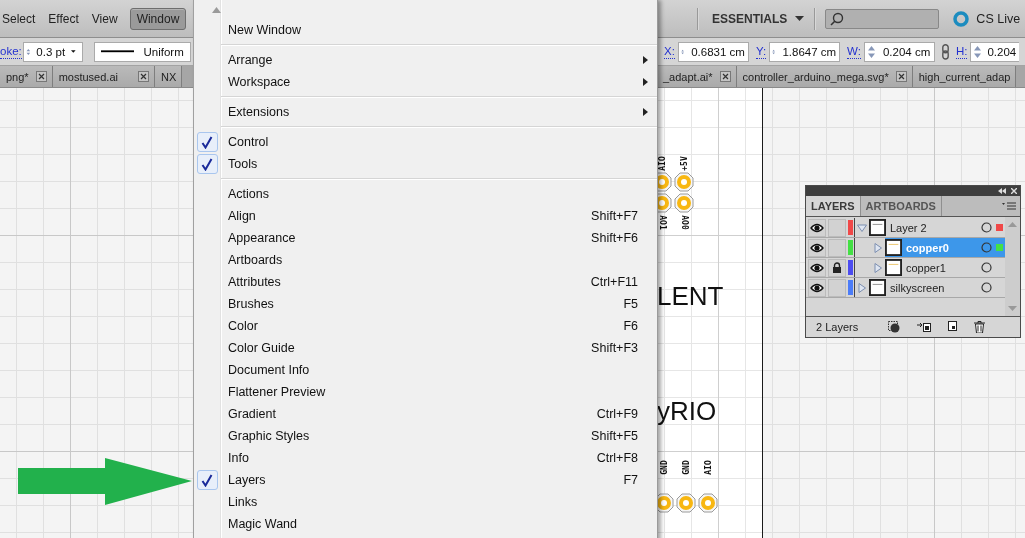 Image resolution: width=1025 pixels, height=538 pixels. Describe the element at coordinates (805, 51) in the screenshot. I see `number-field: 1.8647 cm` at that location.